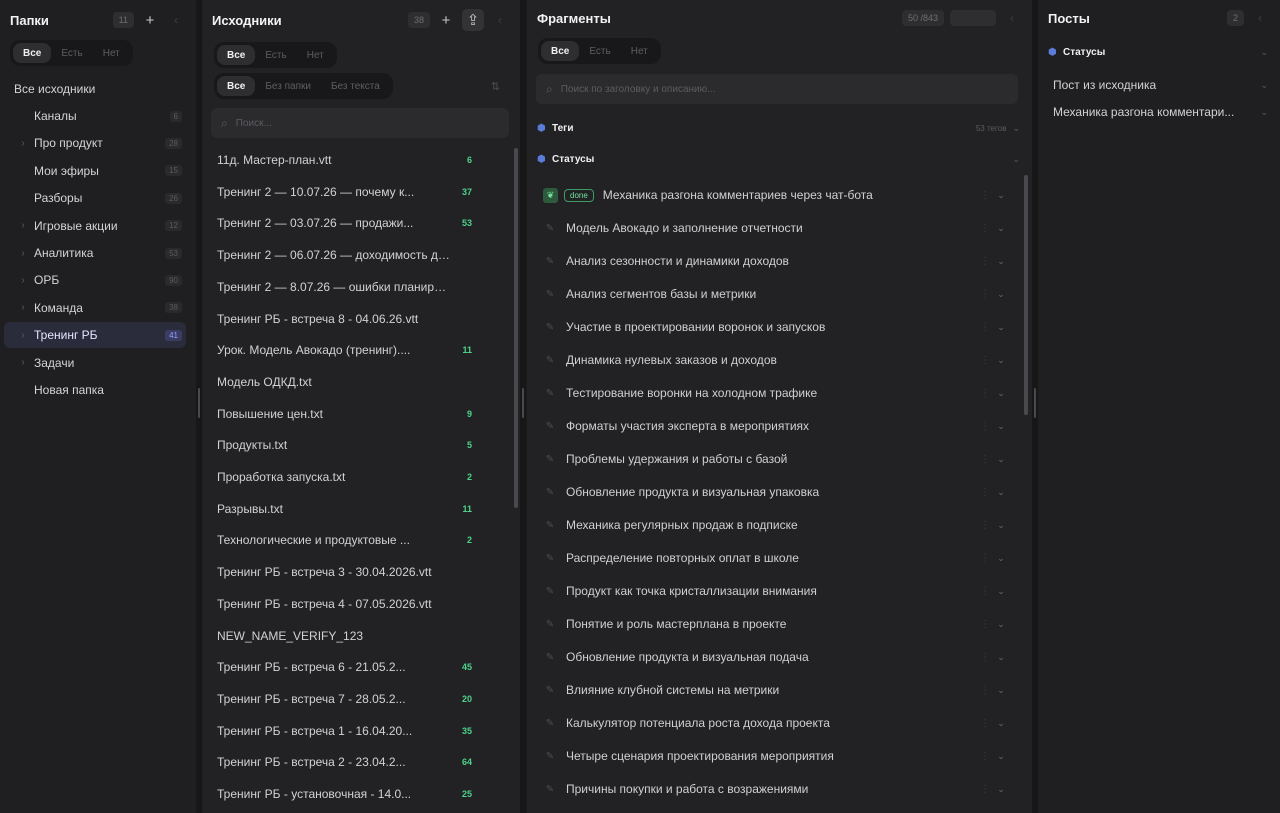  Describe the element at coordinates (776, 261) in the screenshot. I see `fragment-item: ✎ Анализ сезонности и динамики доходов ⋮ ⌄` at that location.